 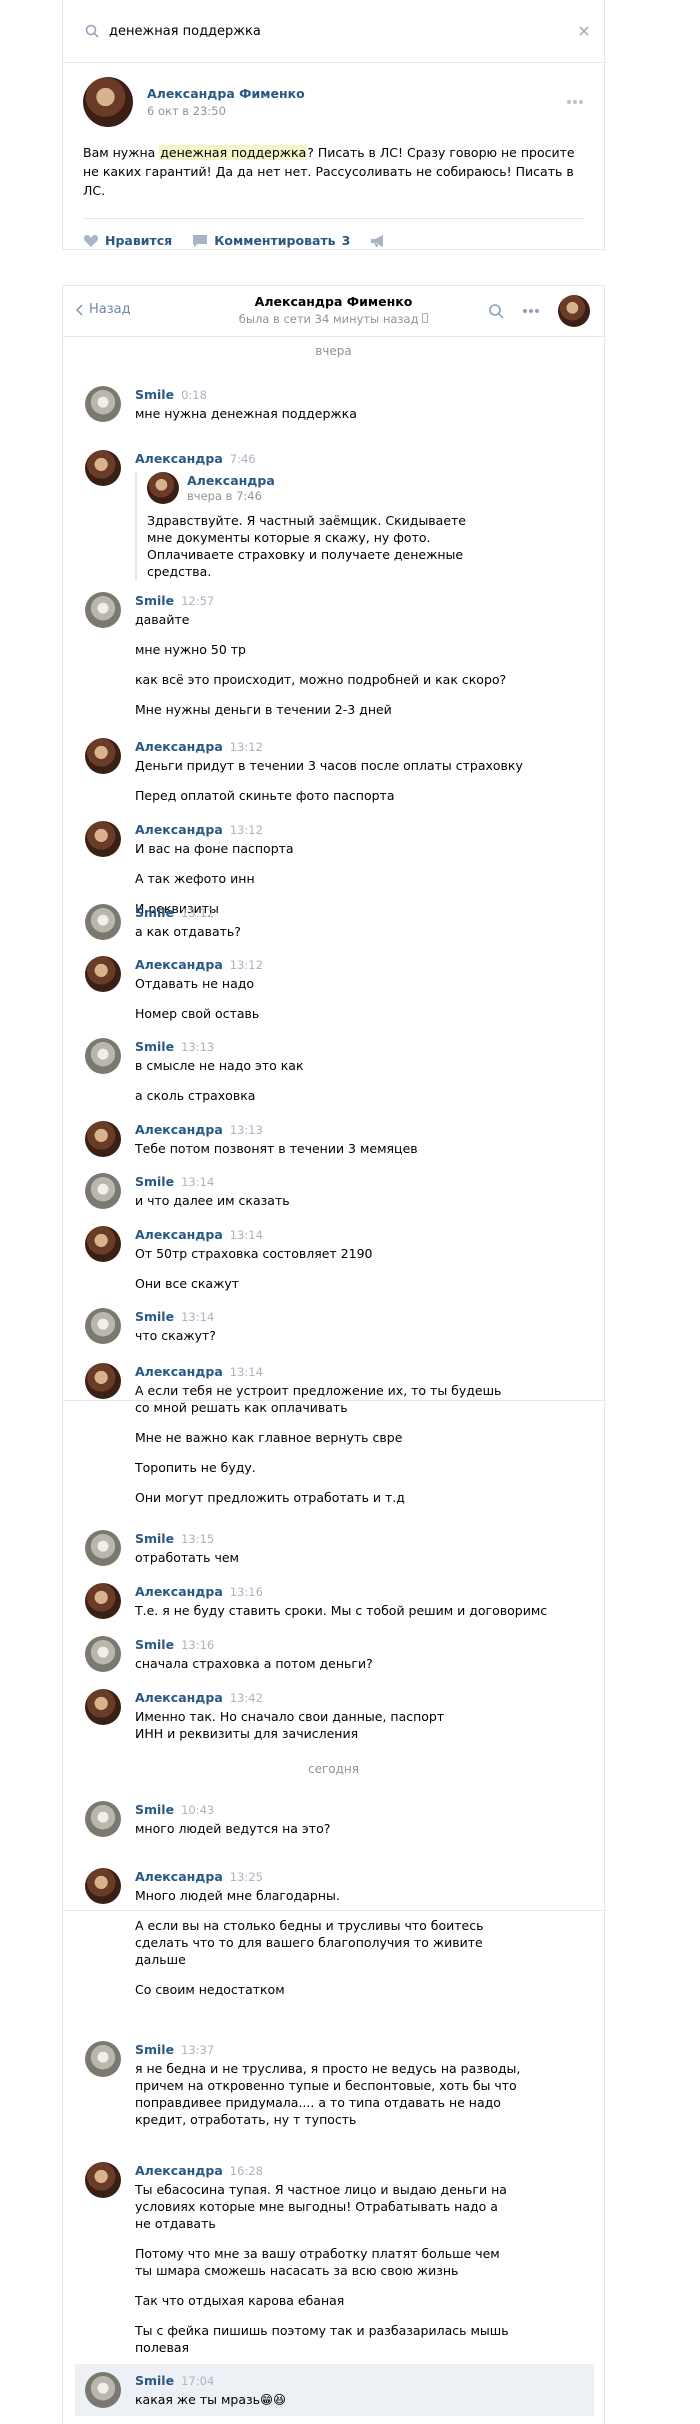 What do you see at coordinates (91, 240) in the screenshot?
I see `heart-icon` at bounding box center [91, 240].